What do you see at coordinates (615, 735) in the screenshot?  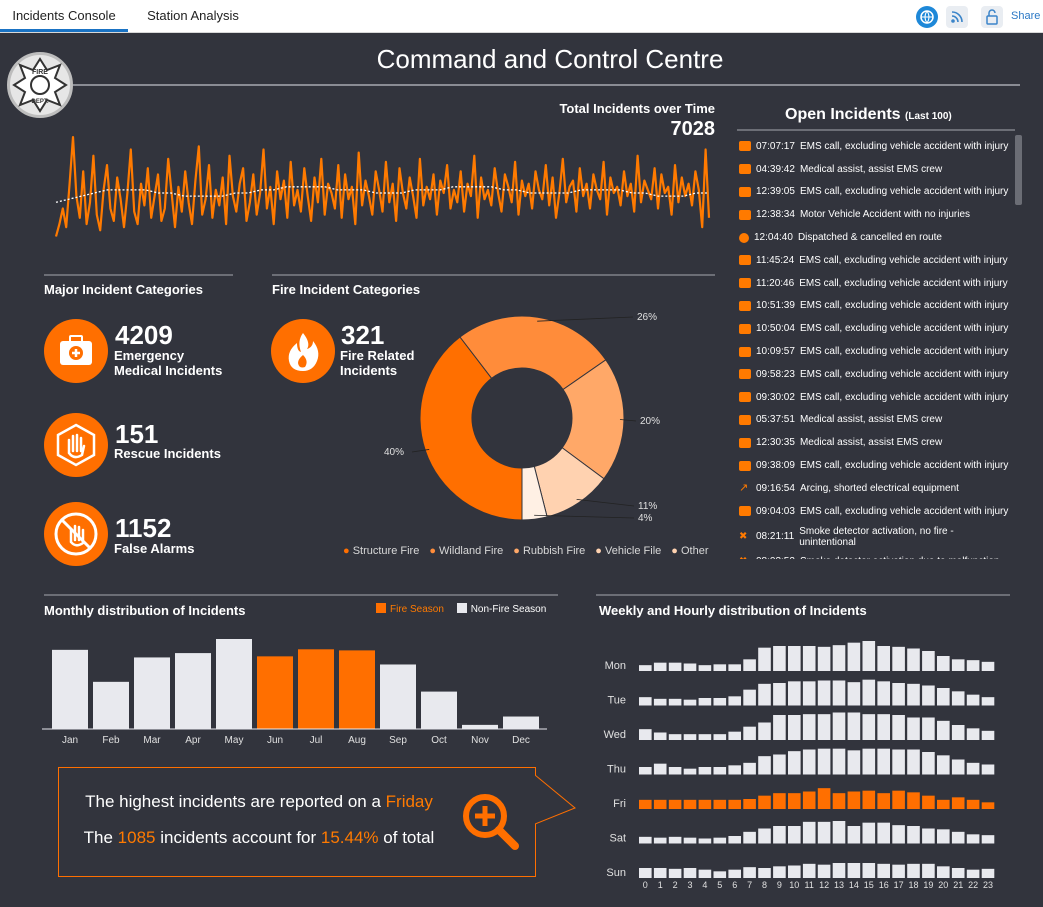 I see `weekday-label: Wed` at bounding box center [615, 735].